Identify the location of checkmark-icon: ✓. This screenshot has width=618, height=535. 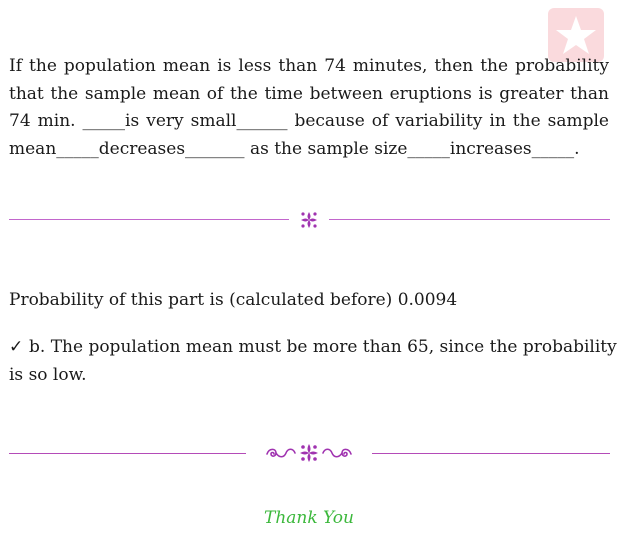
(16, 347).